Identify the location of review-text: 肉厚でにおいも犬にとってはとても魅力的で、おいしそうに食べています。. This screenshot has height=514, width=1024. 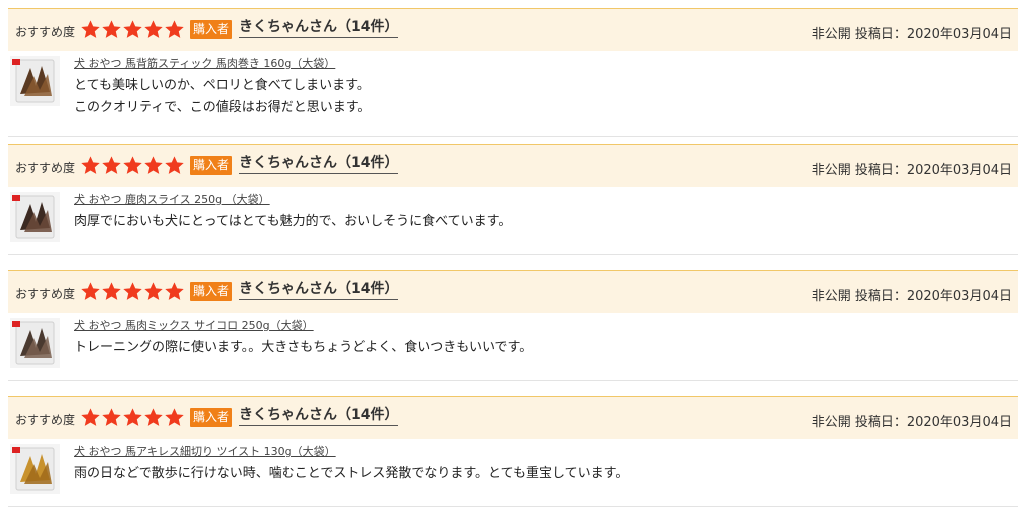
(292, 222).